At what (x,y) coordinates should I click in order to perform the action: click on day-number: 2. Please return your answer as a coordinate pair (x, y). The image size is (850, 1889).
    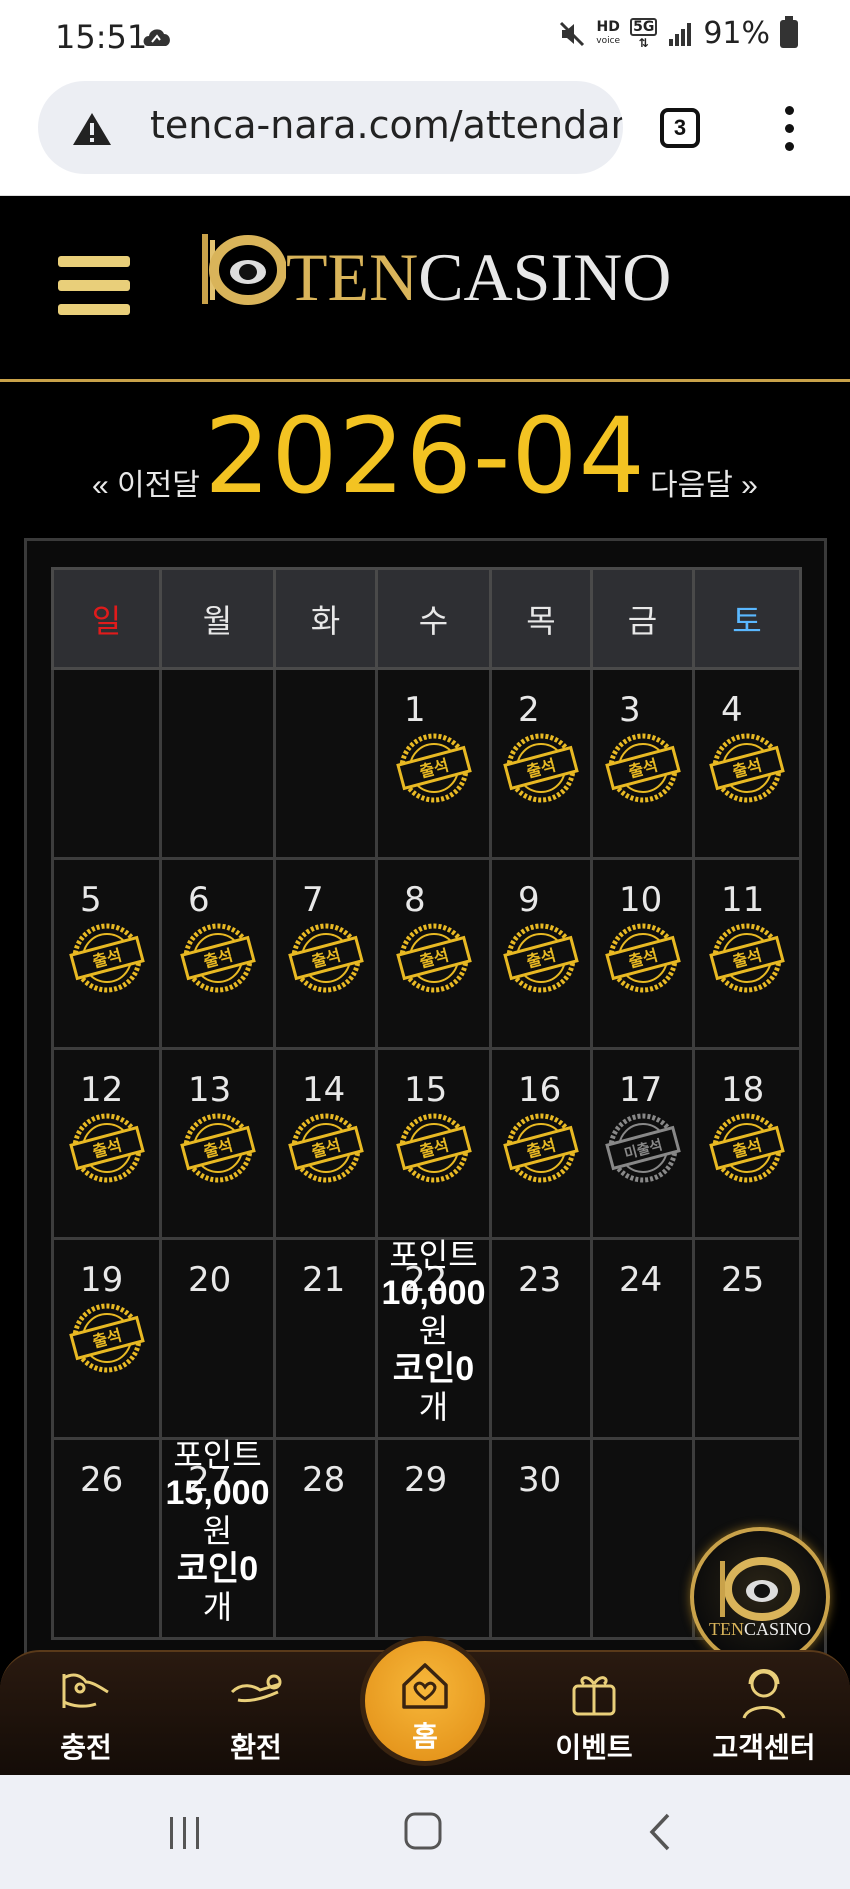
    Looking at the image, I should click on (529, 710).